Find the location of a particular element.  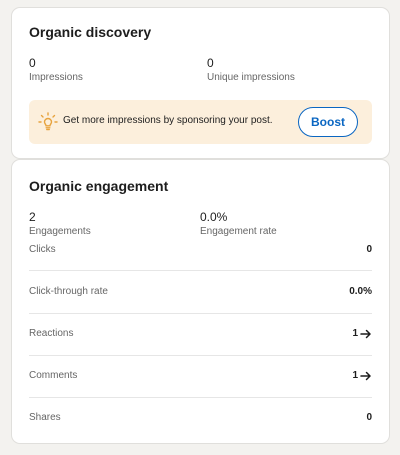

engagements-label: Engagements is located at coordinates (60, 231).